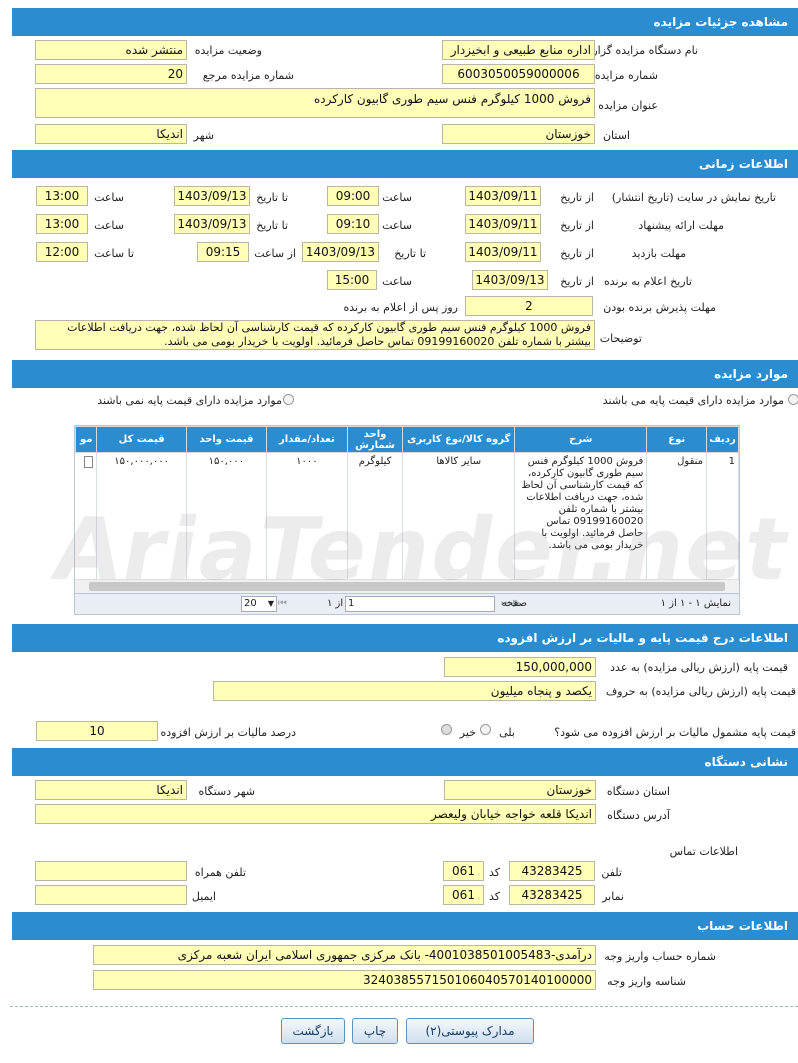  I want to click on accept-label: مهلت پذیرش برنده بودن, so click(659, 307).